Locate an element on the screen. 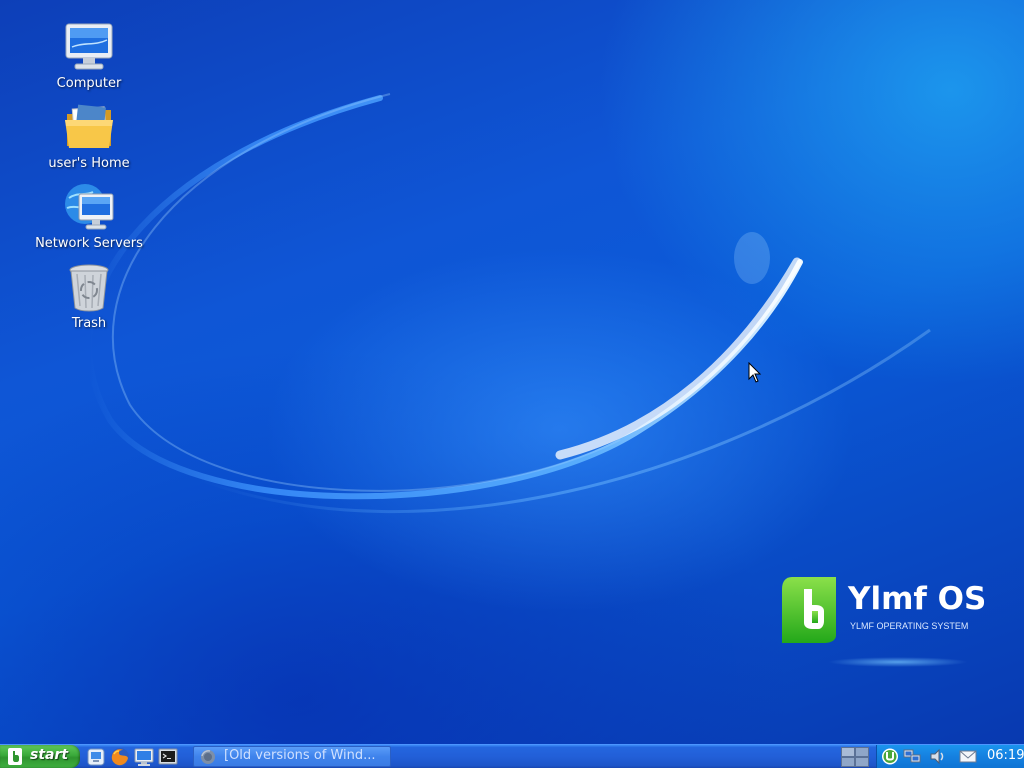 This screenshot has height=768, width=1024. computer-icon is located at coordinates (89, 46).